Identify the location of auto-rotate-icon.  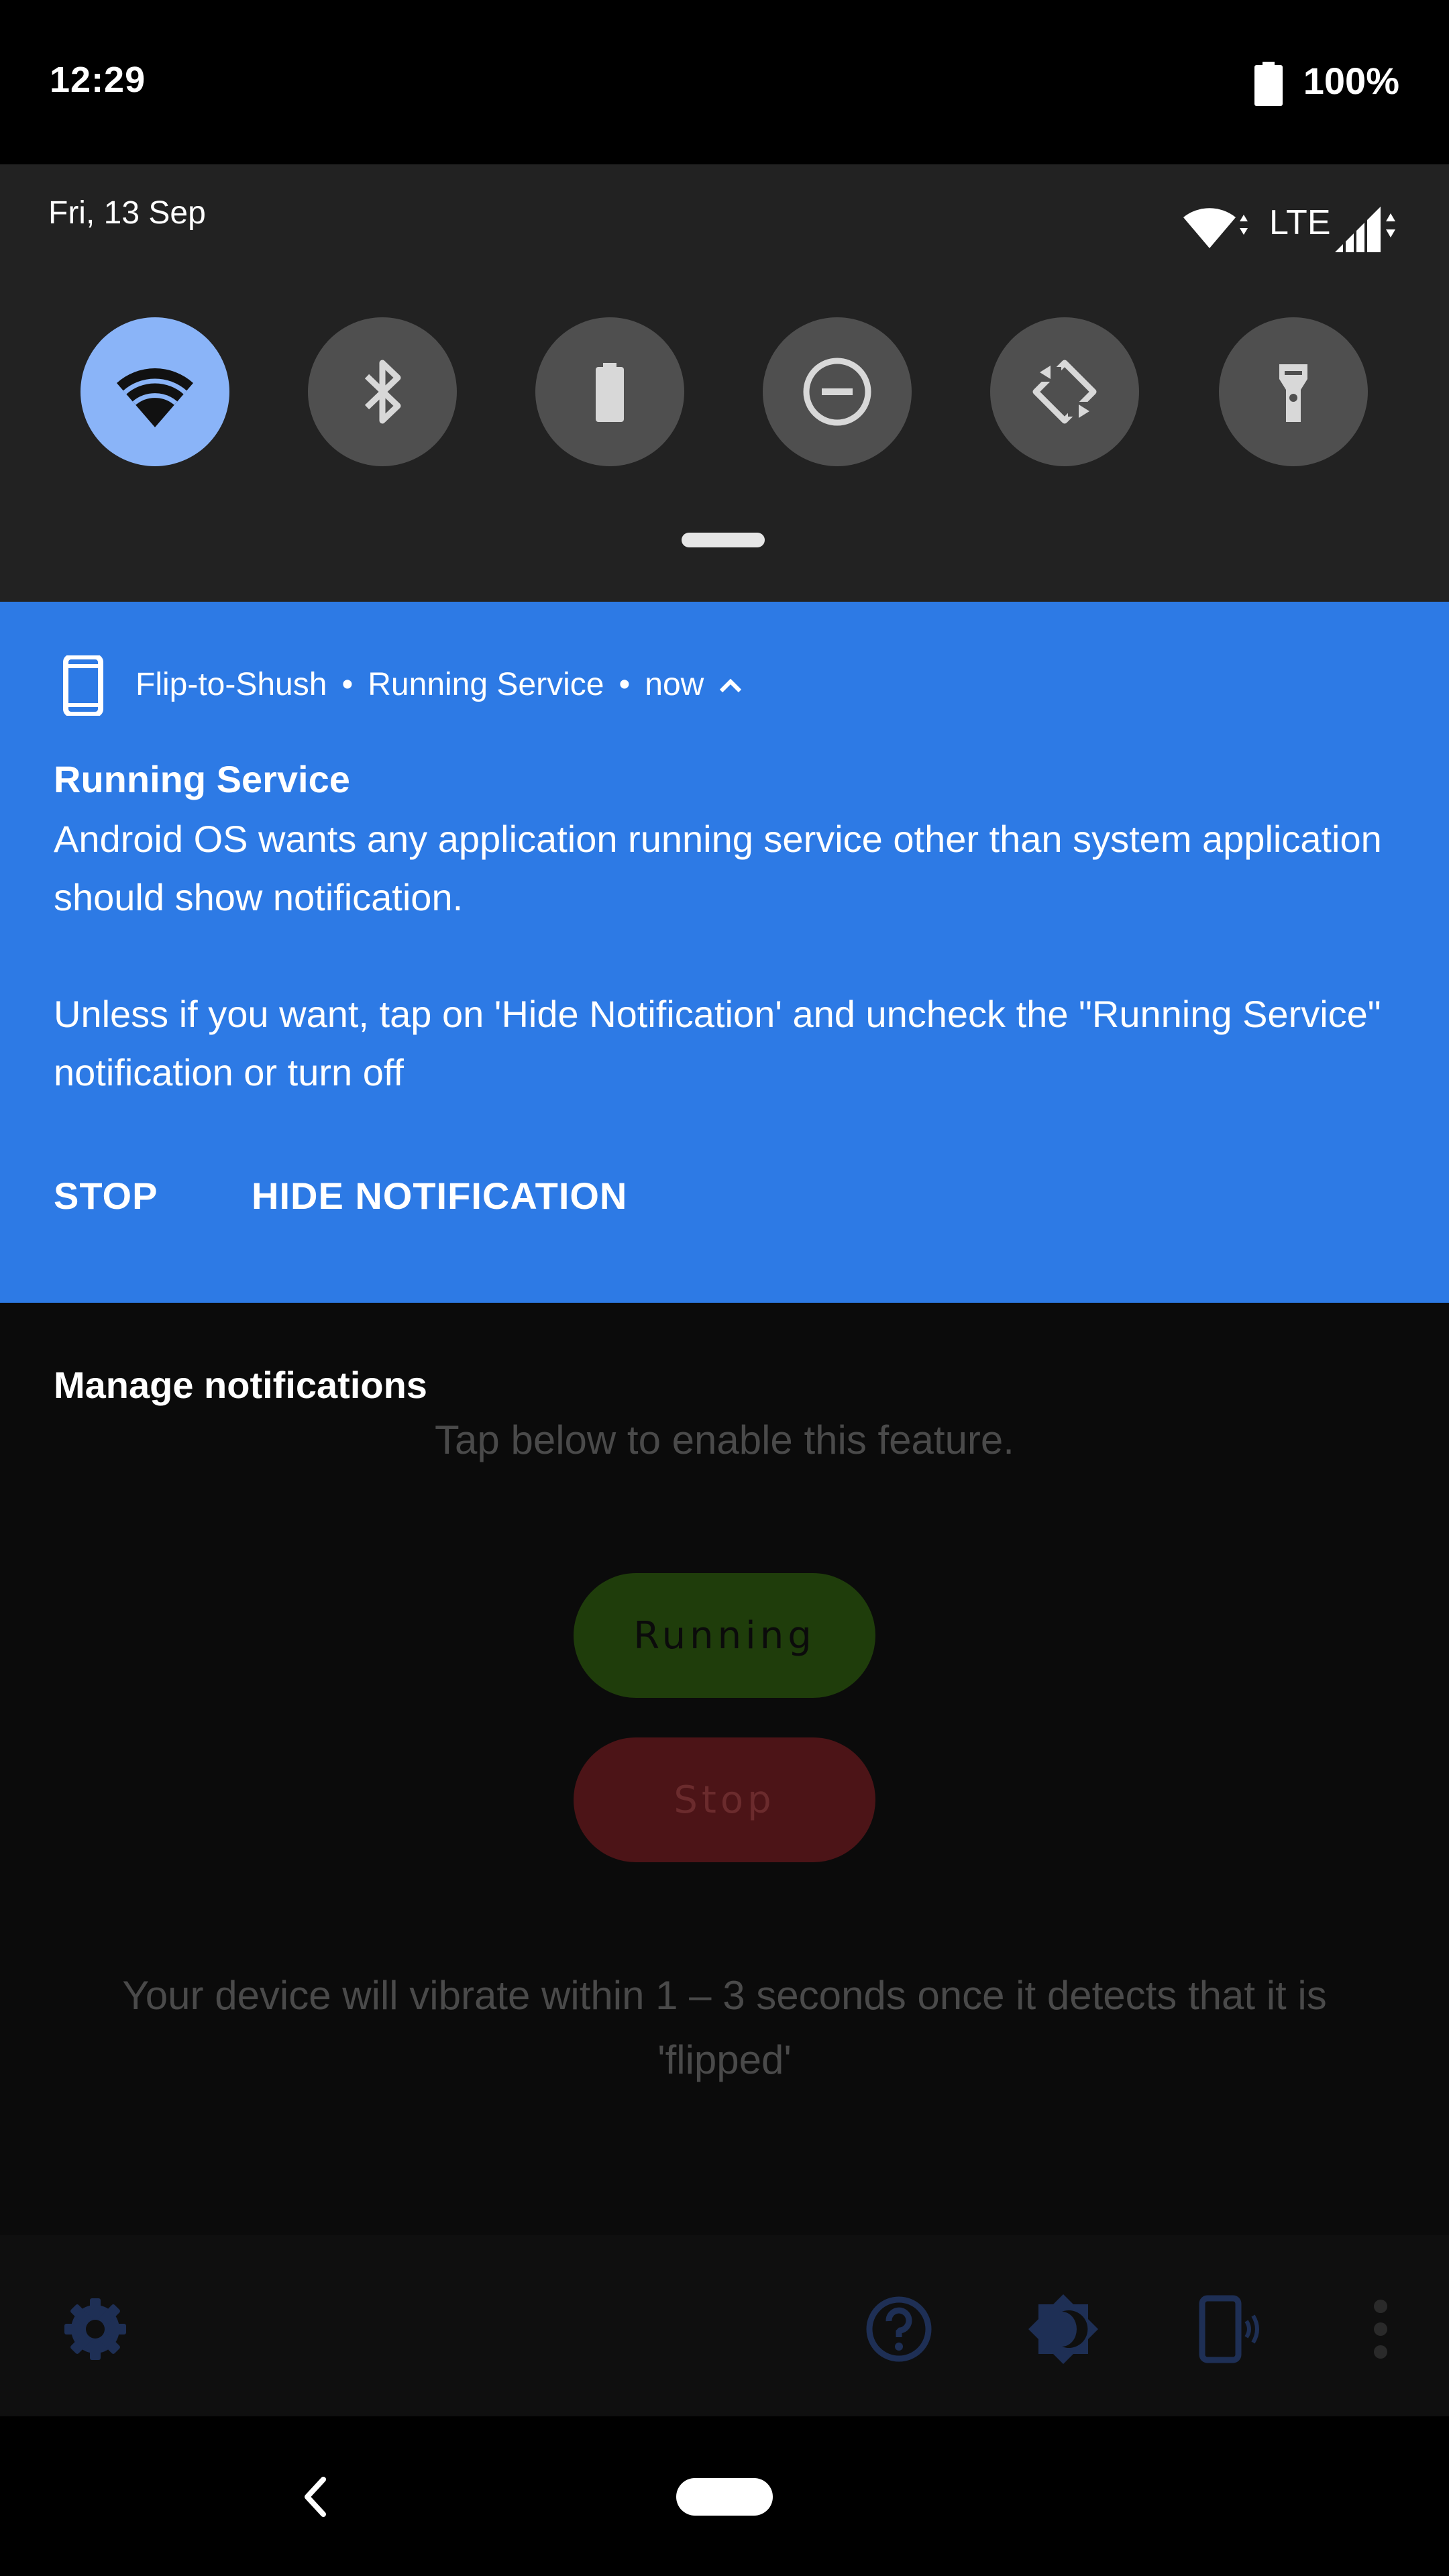
(1064, 392).